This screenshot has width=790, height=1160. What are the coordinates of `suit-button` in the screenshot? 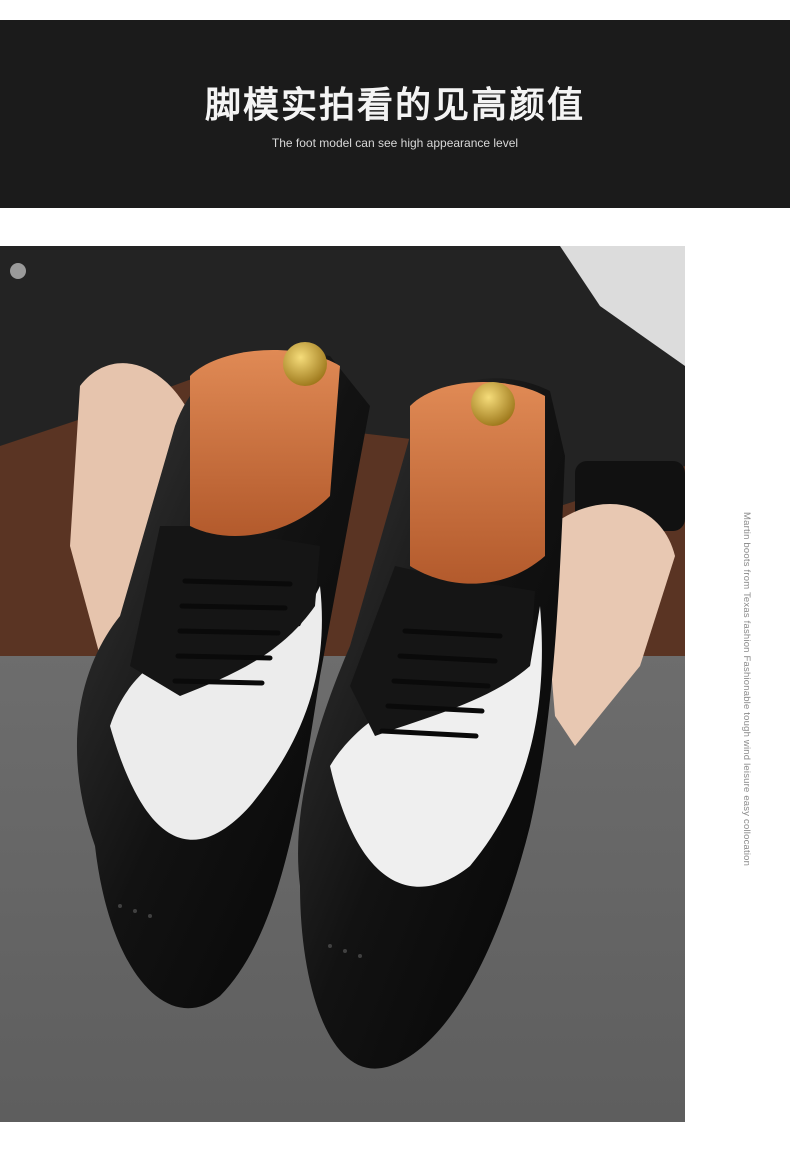 It's located at (18, 271).